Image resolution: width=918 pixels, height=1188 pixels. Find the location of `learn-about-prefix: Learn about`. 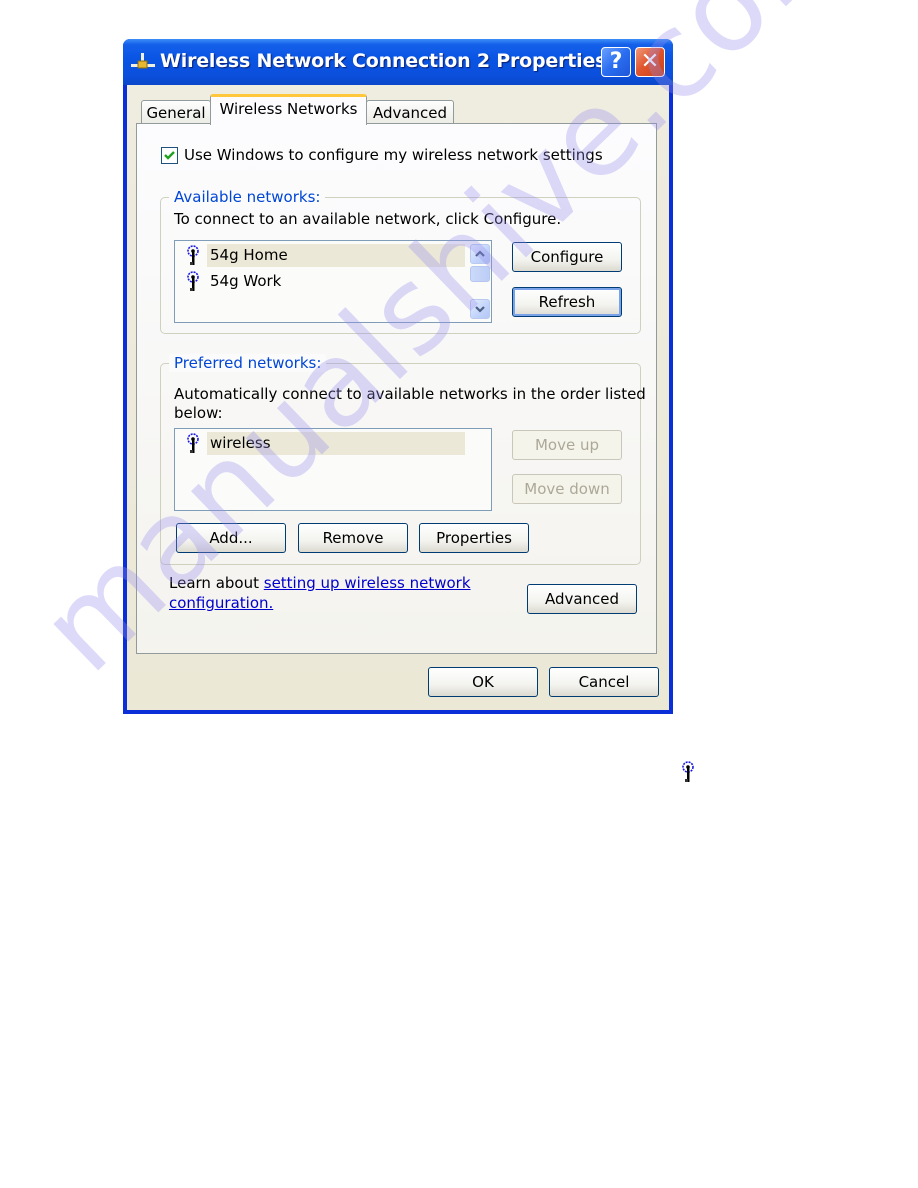

learn-about-prefix: Learn about is located at coordinates (216, 583).